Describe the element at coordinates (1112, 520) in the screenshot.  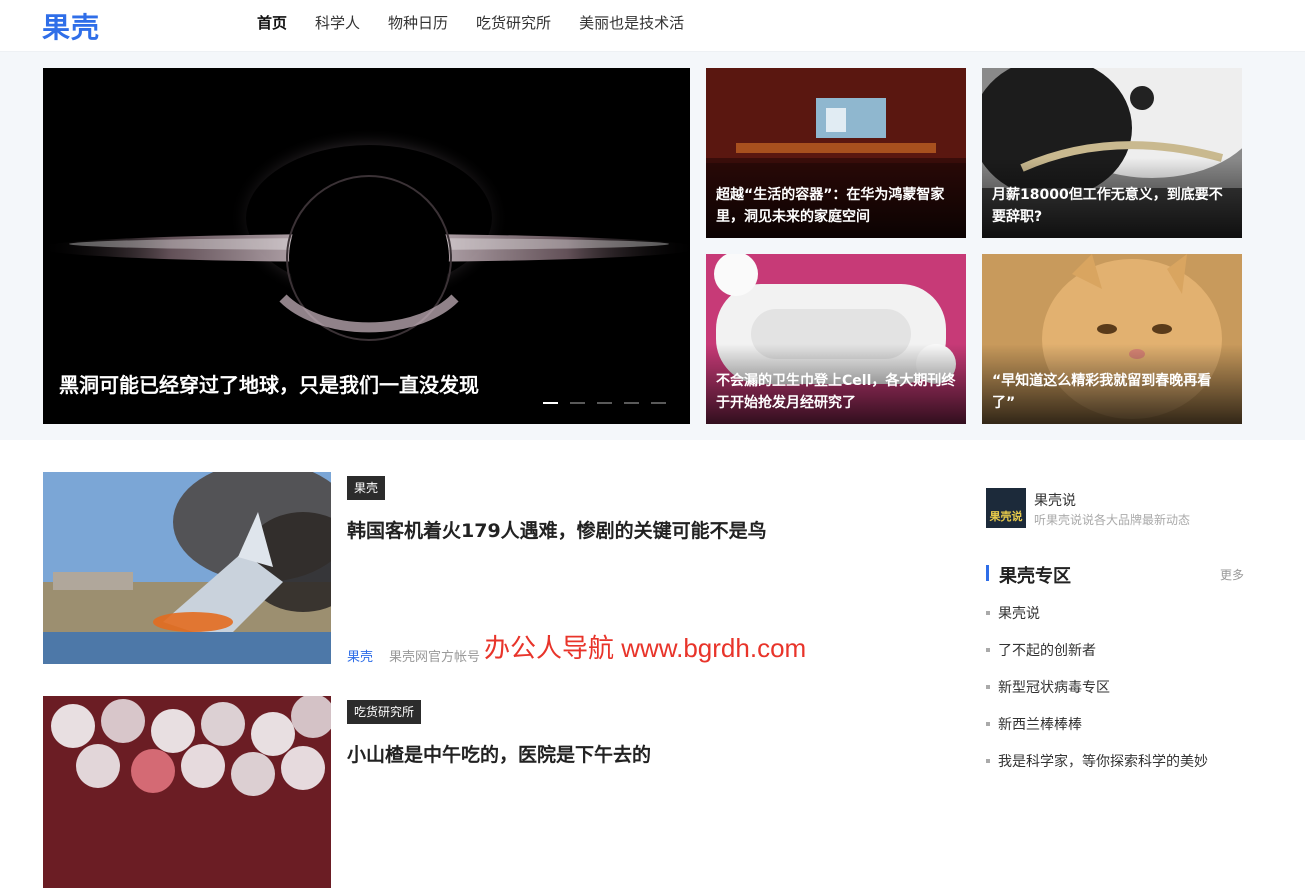
I see `brand-description: 听果壳说说各大品牌最新动态` at that location.